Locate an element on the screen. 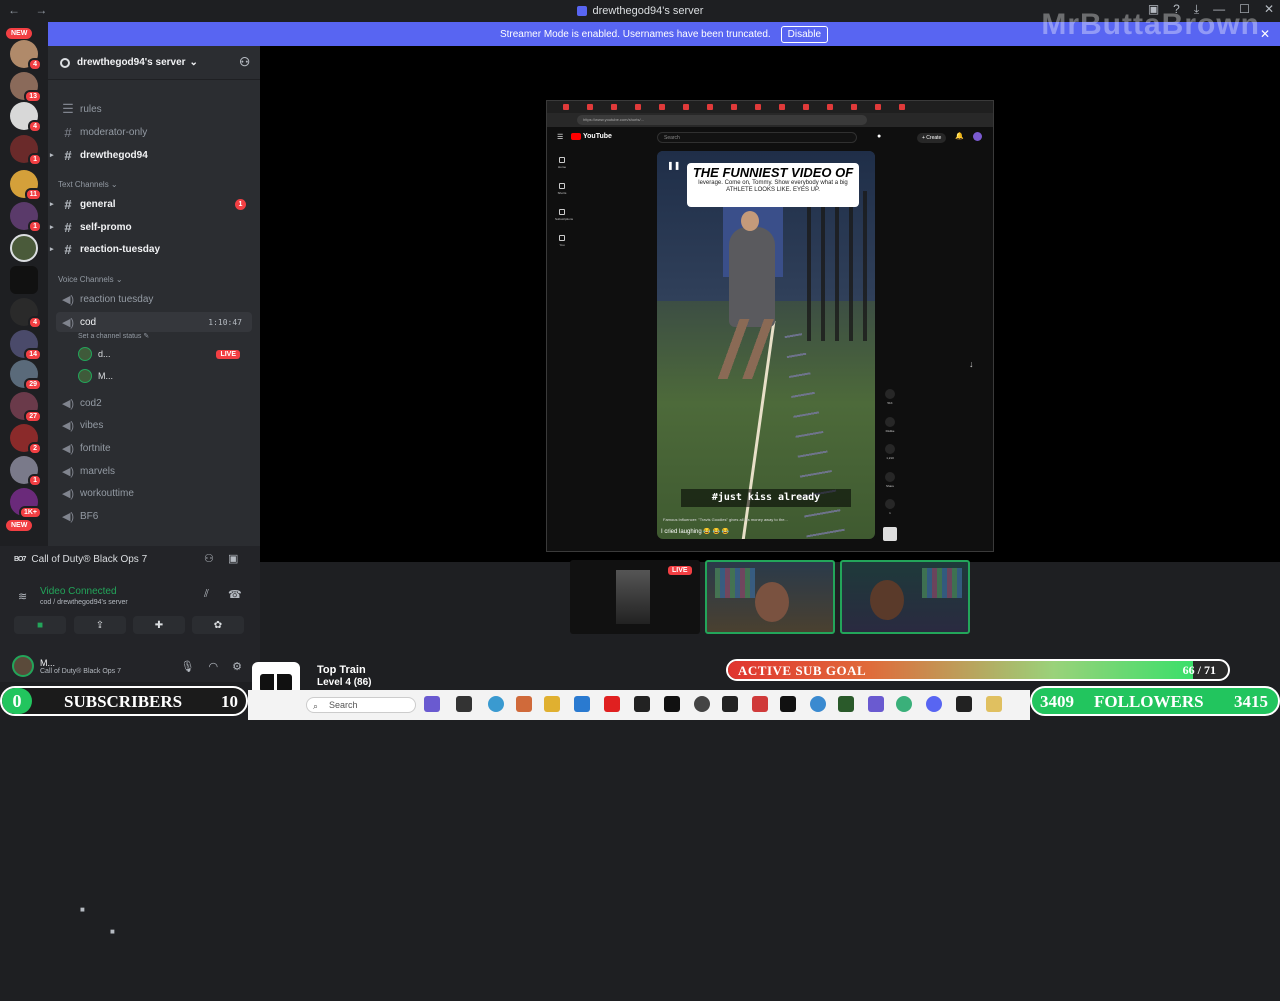 The image size is (1280, 1001). yt-nav-subscriptions: Subscriptions is located at coordinates (564, 215).